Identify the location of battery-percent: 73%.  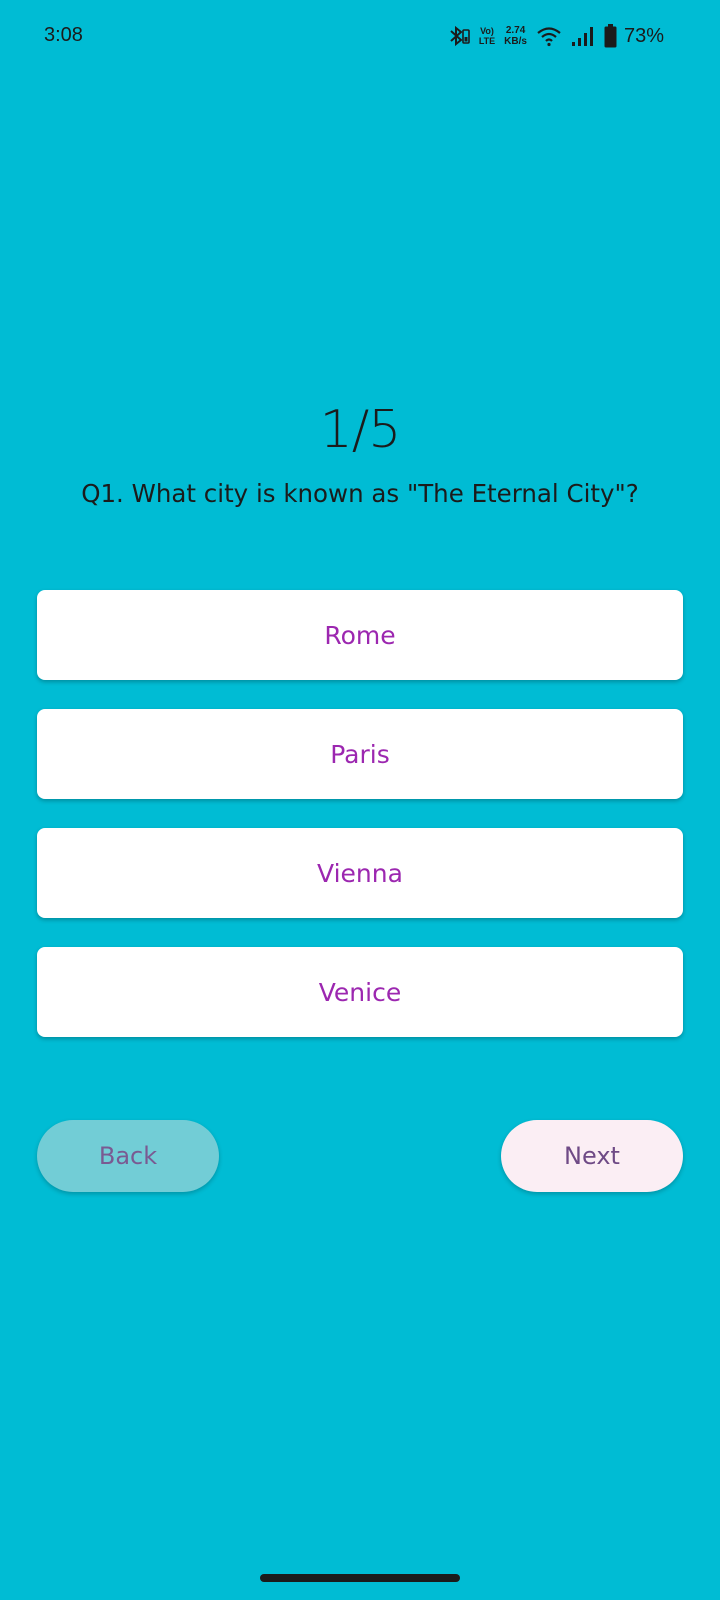
(643, 35).